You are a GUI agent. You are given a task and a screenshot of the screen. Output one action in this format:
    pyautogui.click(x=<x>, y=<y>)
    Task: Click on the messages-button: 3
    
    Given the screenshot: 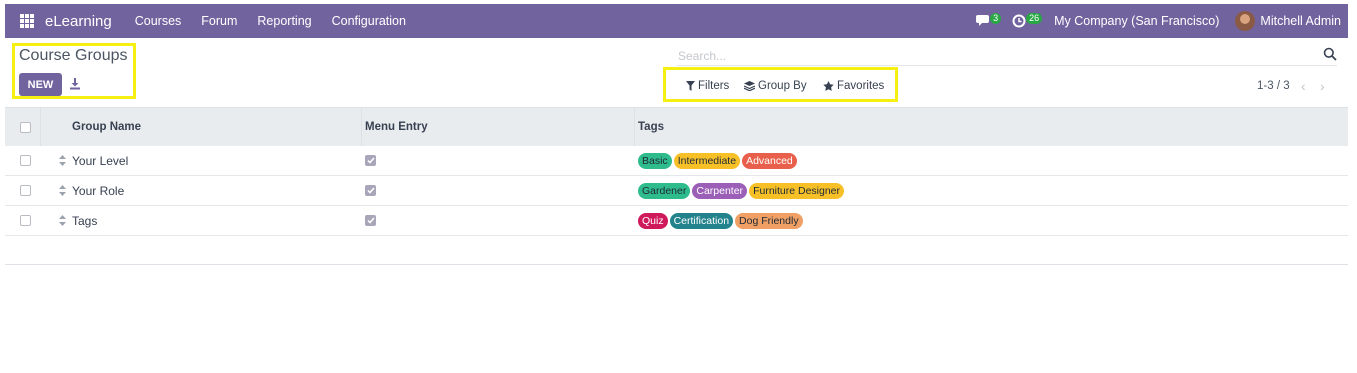 What is the action you would take?
    pyautogui.click(x=989, y=21)
    